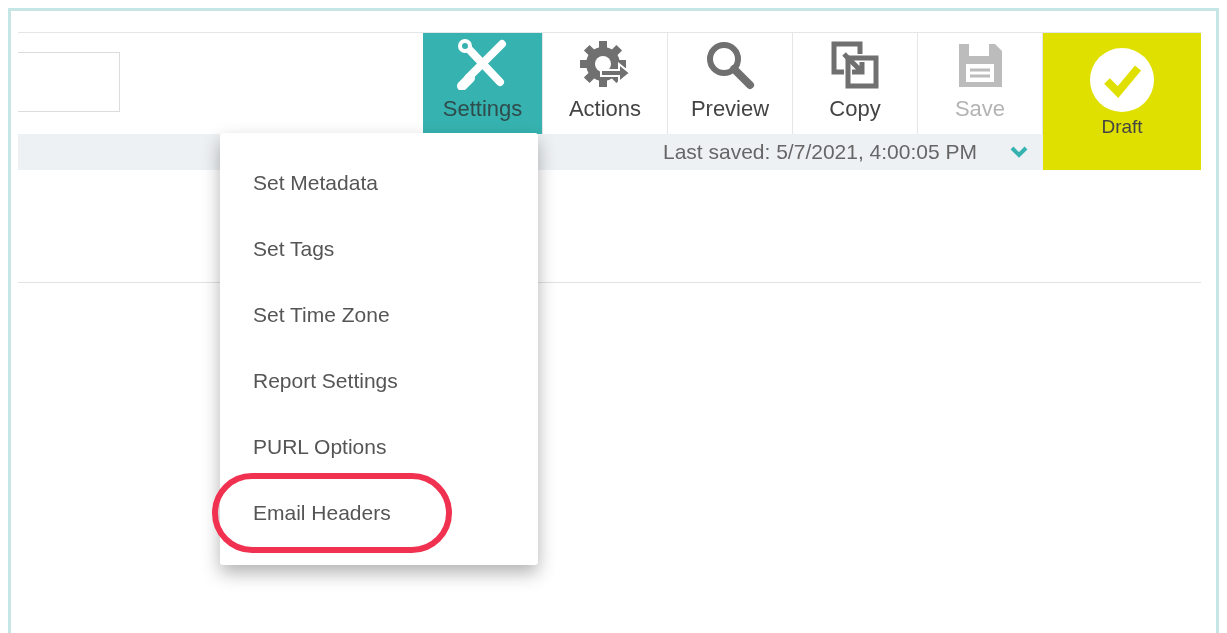  I want to click on menu-item-label: Report Settings, so click(325, 381).